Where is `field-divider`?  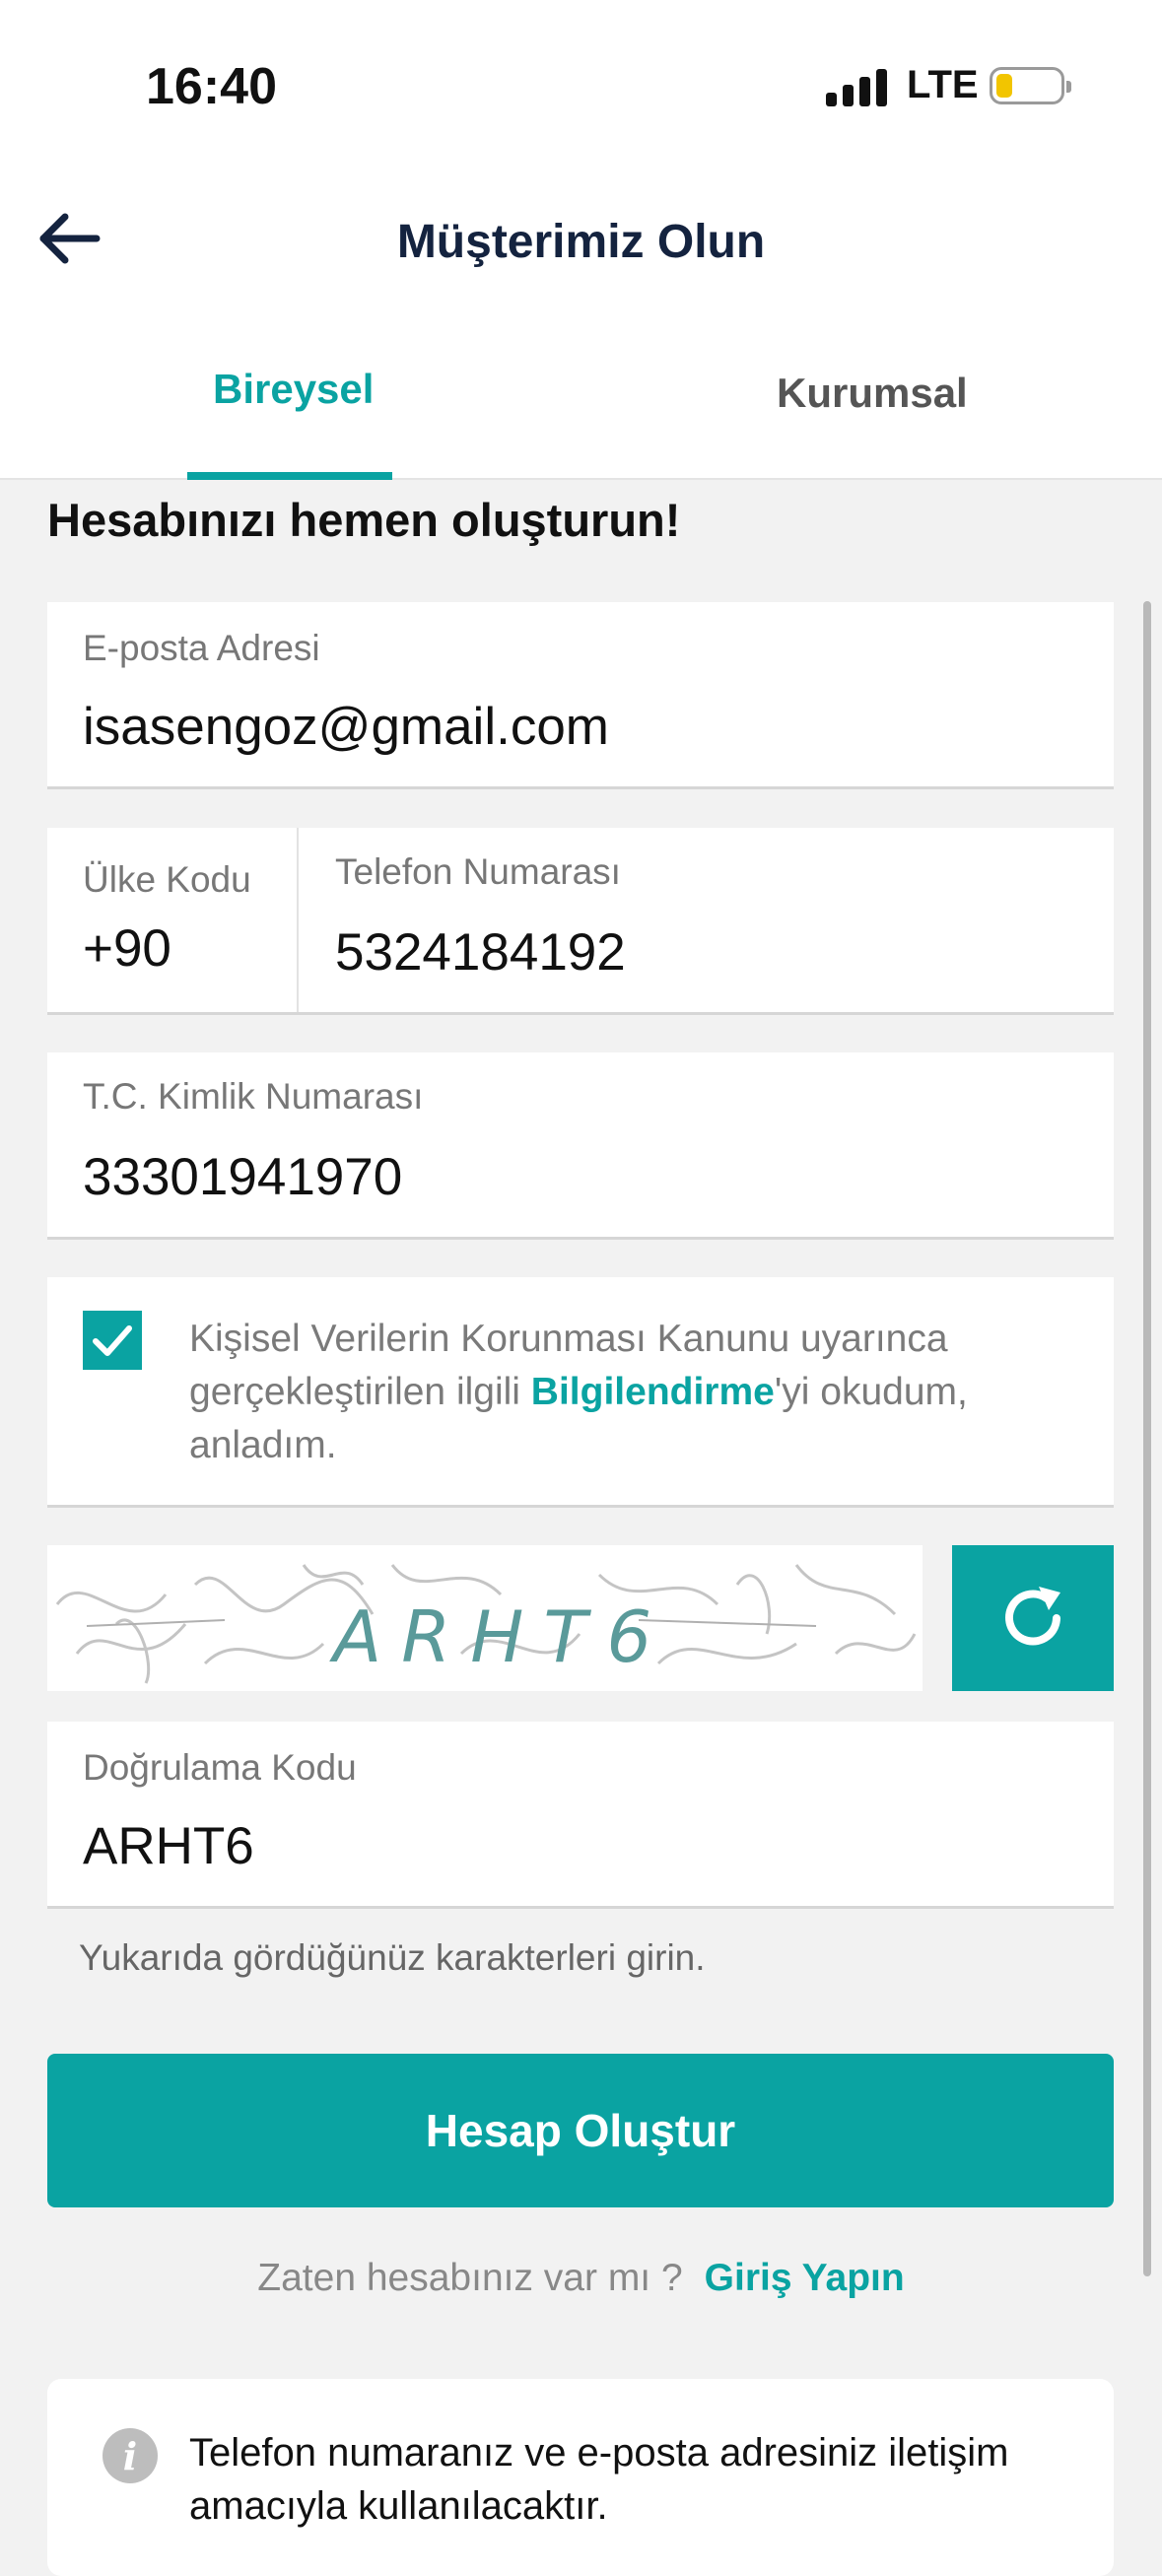 field-divider is located at coordinates (298, 920).